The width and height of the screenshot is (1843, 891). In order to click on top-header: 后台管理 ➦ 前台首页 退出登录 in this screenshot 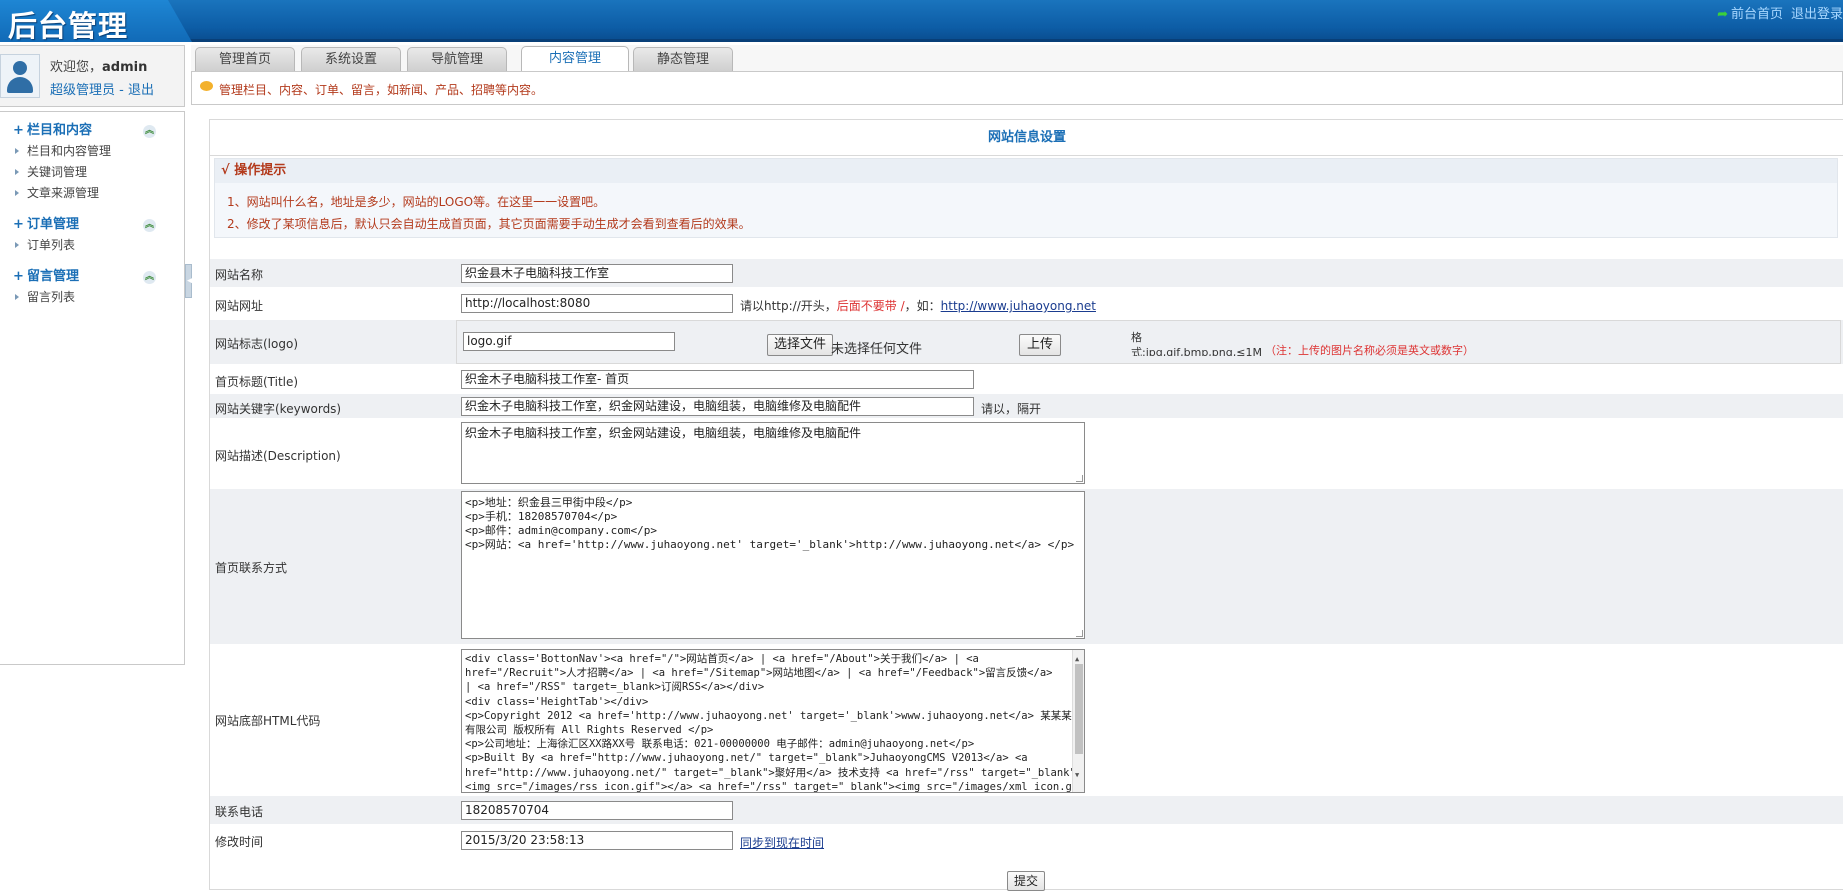, I will do `click(921, 21)`.